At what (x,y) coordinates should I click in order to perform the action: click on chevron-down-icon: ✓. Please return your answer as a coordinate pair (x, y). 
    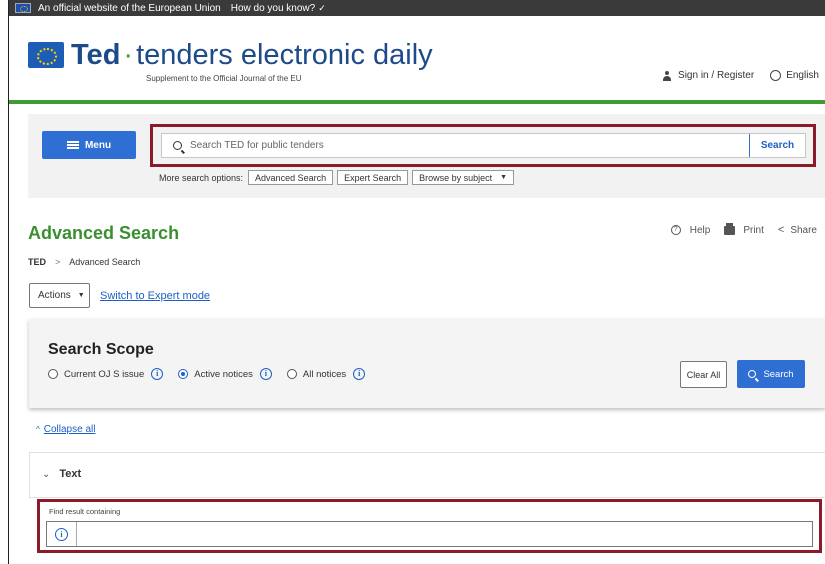
    Looking at the image, I should click on (322, 8).